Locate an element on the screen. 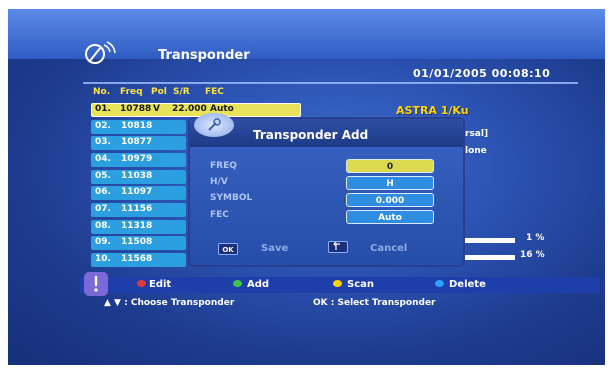 This screenshot has width=612, height=372. transponder-row: 08. 11318 is located at coordinates (138, 227).